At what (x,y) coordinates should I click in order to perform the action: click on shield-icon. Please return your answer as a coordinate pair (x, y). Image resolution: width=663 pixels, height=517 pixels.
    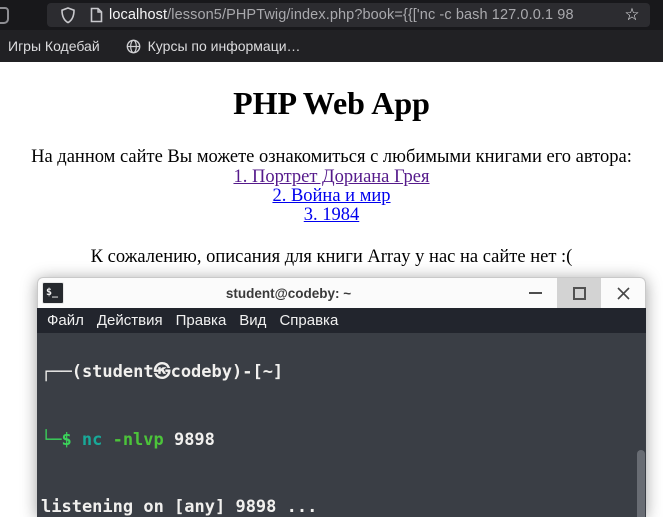
    Looking at the image, I should click on (68, 15).